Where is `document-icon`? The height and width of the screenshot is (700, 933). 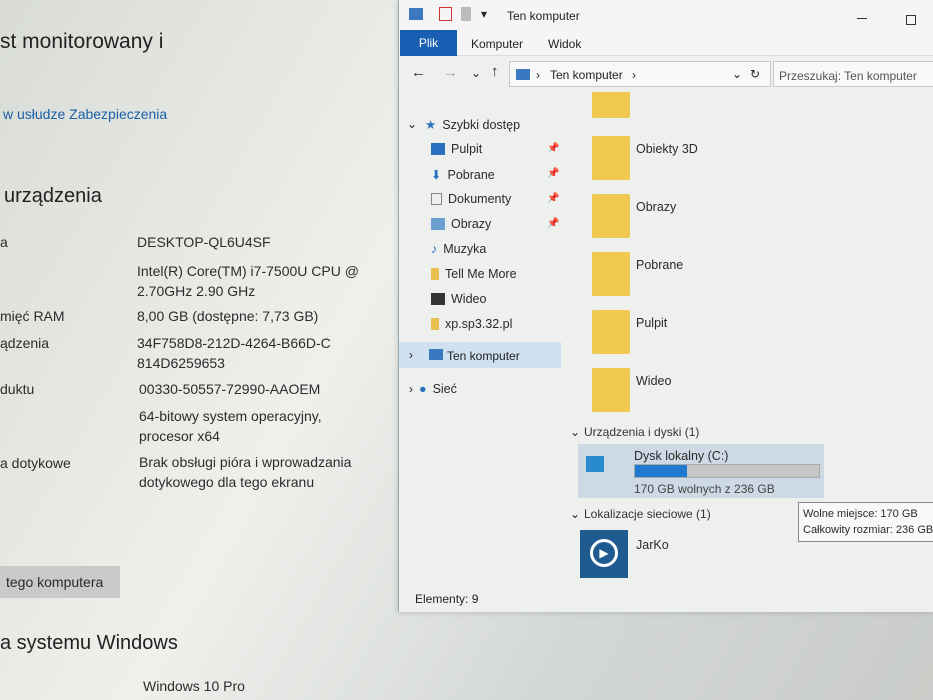 document-icon is located at coordinates (436, 199).